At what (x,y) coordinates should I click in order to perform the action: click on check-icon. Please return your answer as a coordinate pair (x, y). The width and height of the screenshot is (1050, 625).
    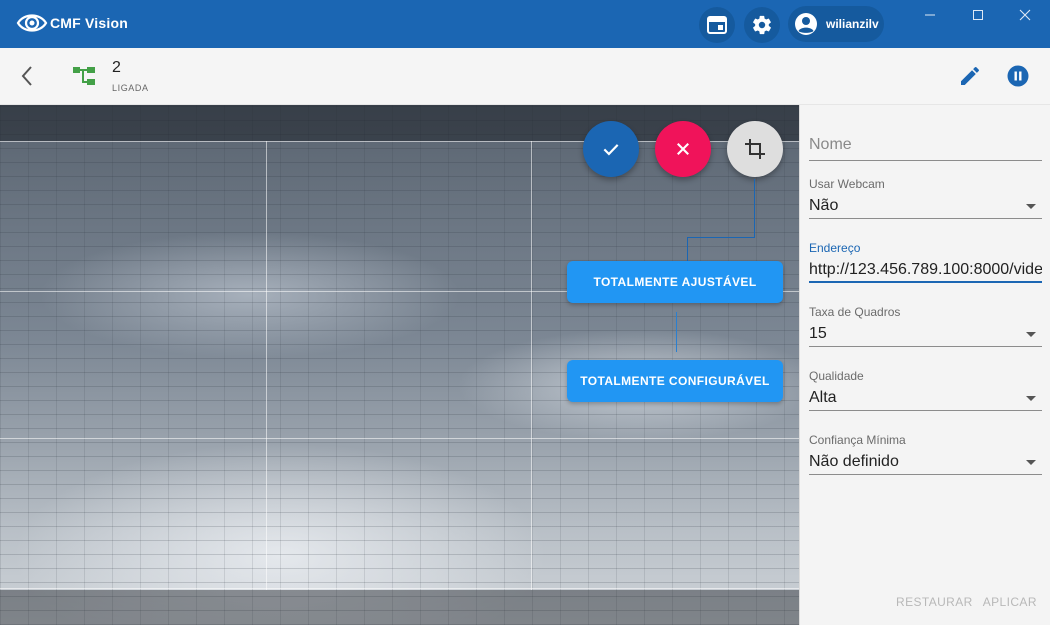
    Looking at the image, I should click on (611, 150).